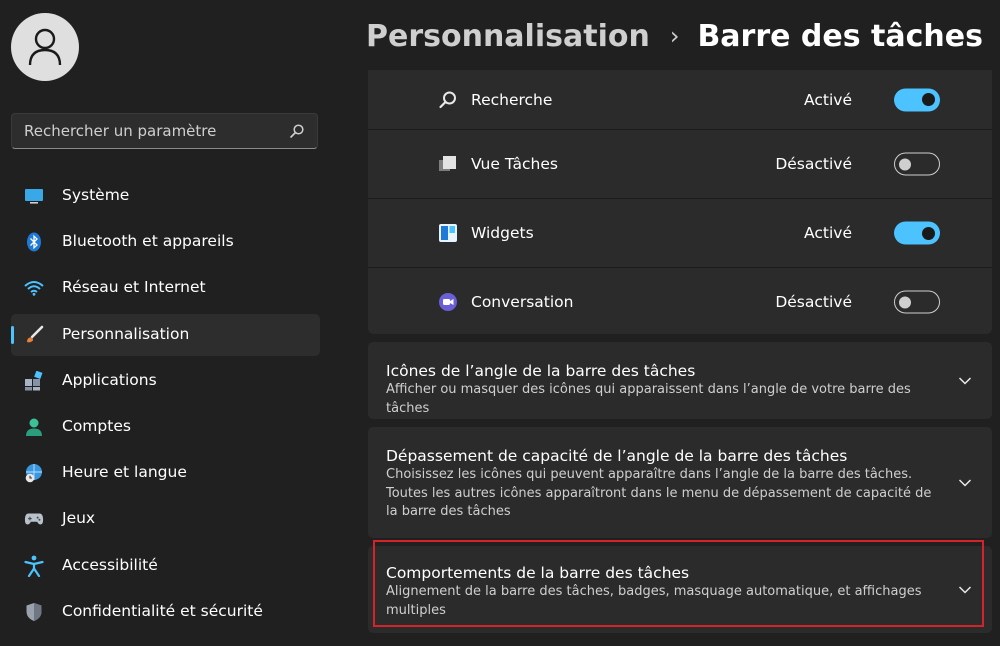  I want to click on chevron-right-icon: ›, so click(674, 36).